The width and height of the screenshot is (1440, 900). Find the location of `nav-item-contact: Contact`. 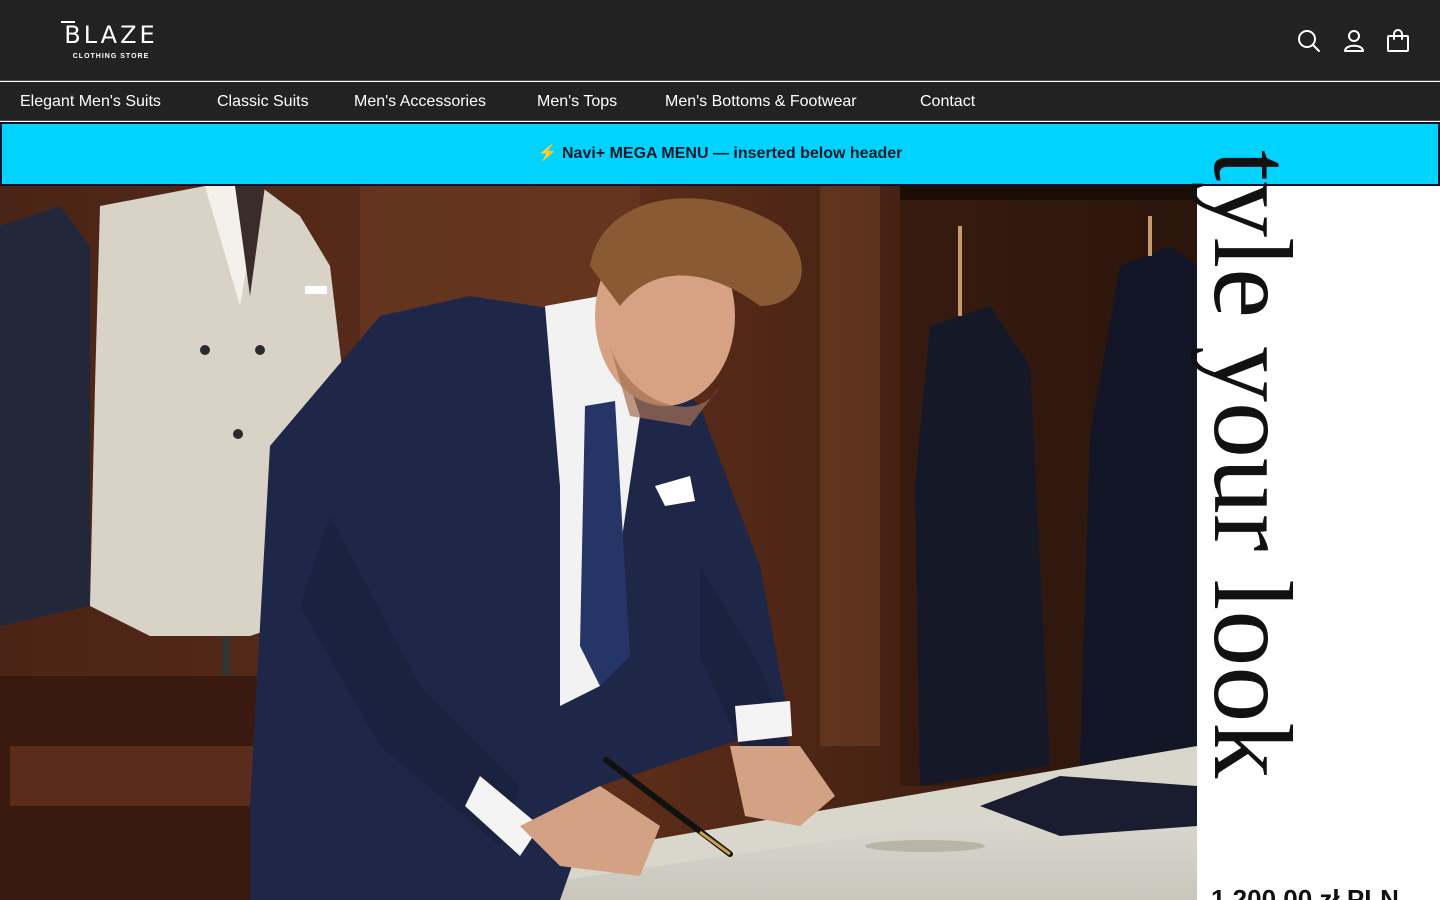

nav-item-contact: Contact is located at coordinates (947, 101).